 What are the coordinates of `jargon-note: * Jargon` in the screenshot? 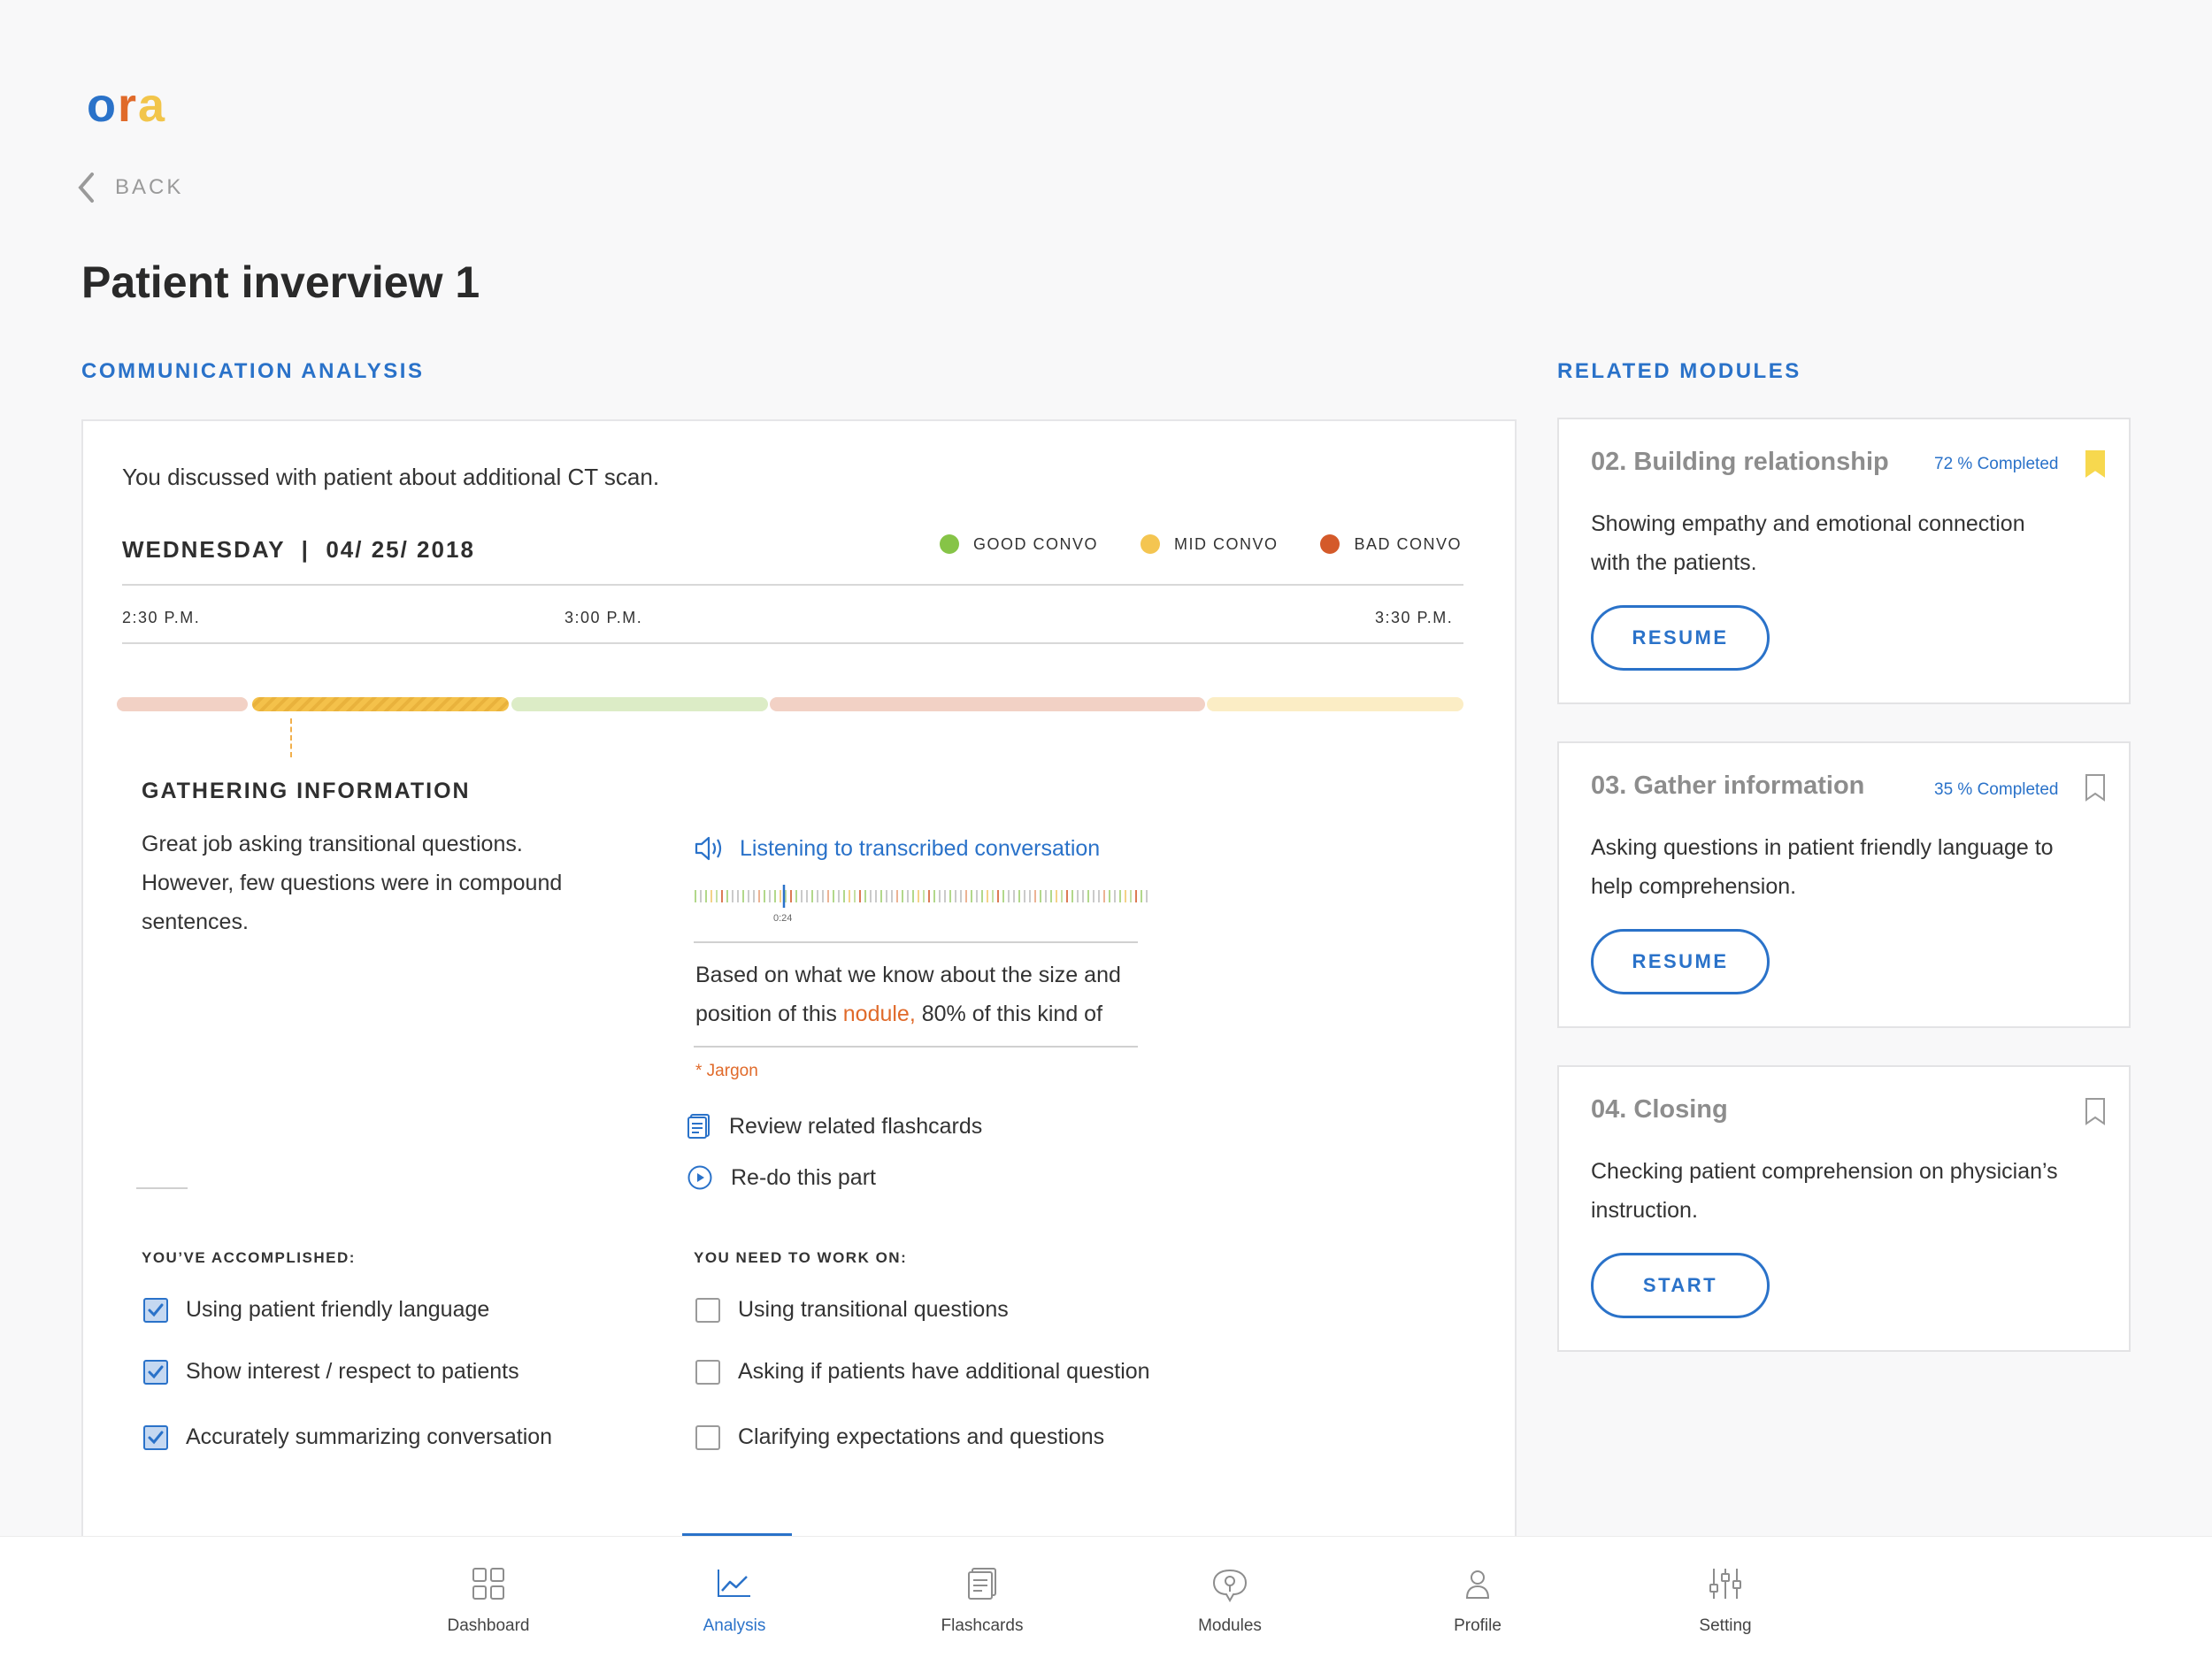 It's located at (727, 1071).